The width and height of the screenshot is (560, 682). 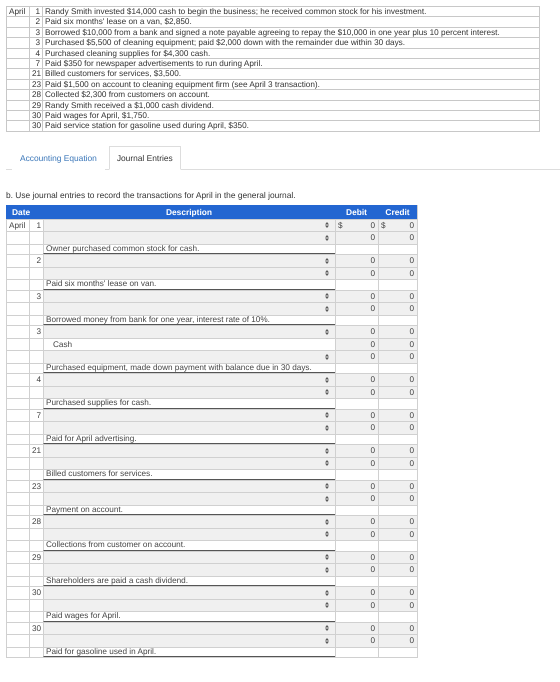 What do you see at coordinates (189, 211) in the screenshot?
I see `column-header: Description` at bounding box center [189, 211].